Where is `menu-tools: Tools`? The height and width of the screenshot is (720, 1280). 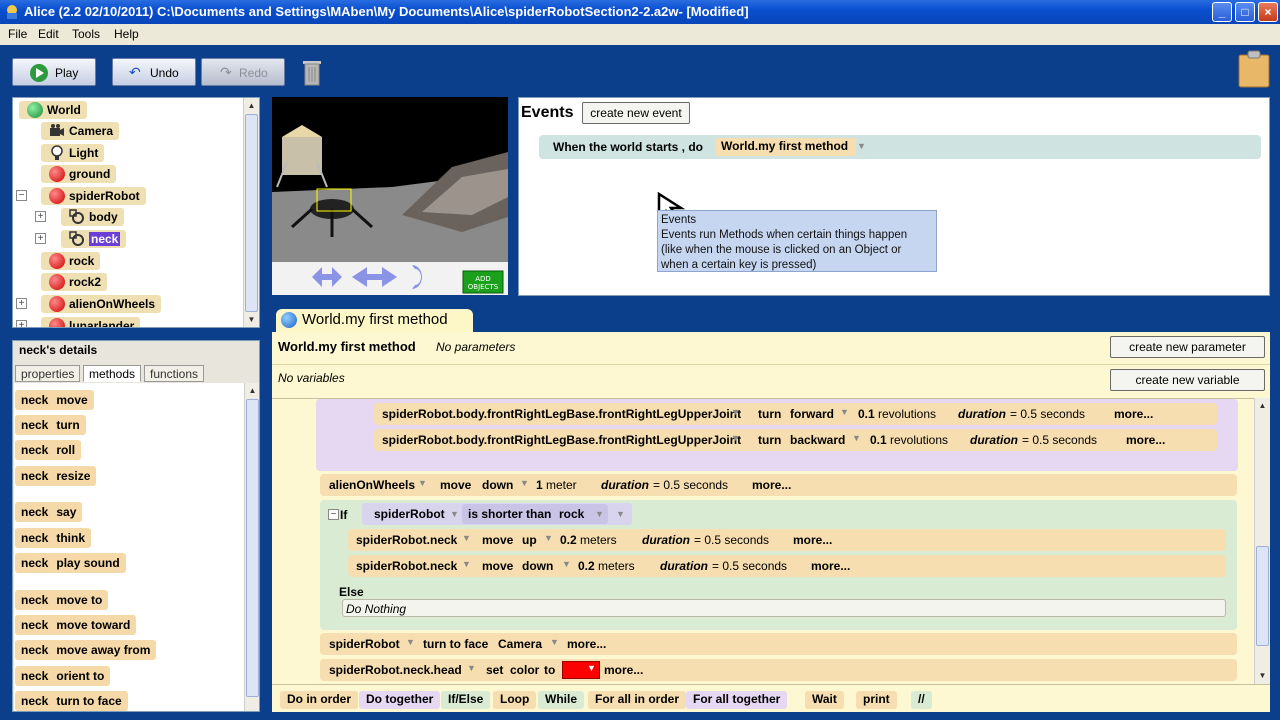 menu-tools: Tools is located at coordinates (86, 34).